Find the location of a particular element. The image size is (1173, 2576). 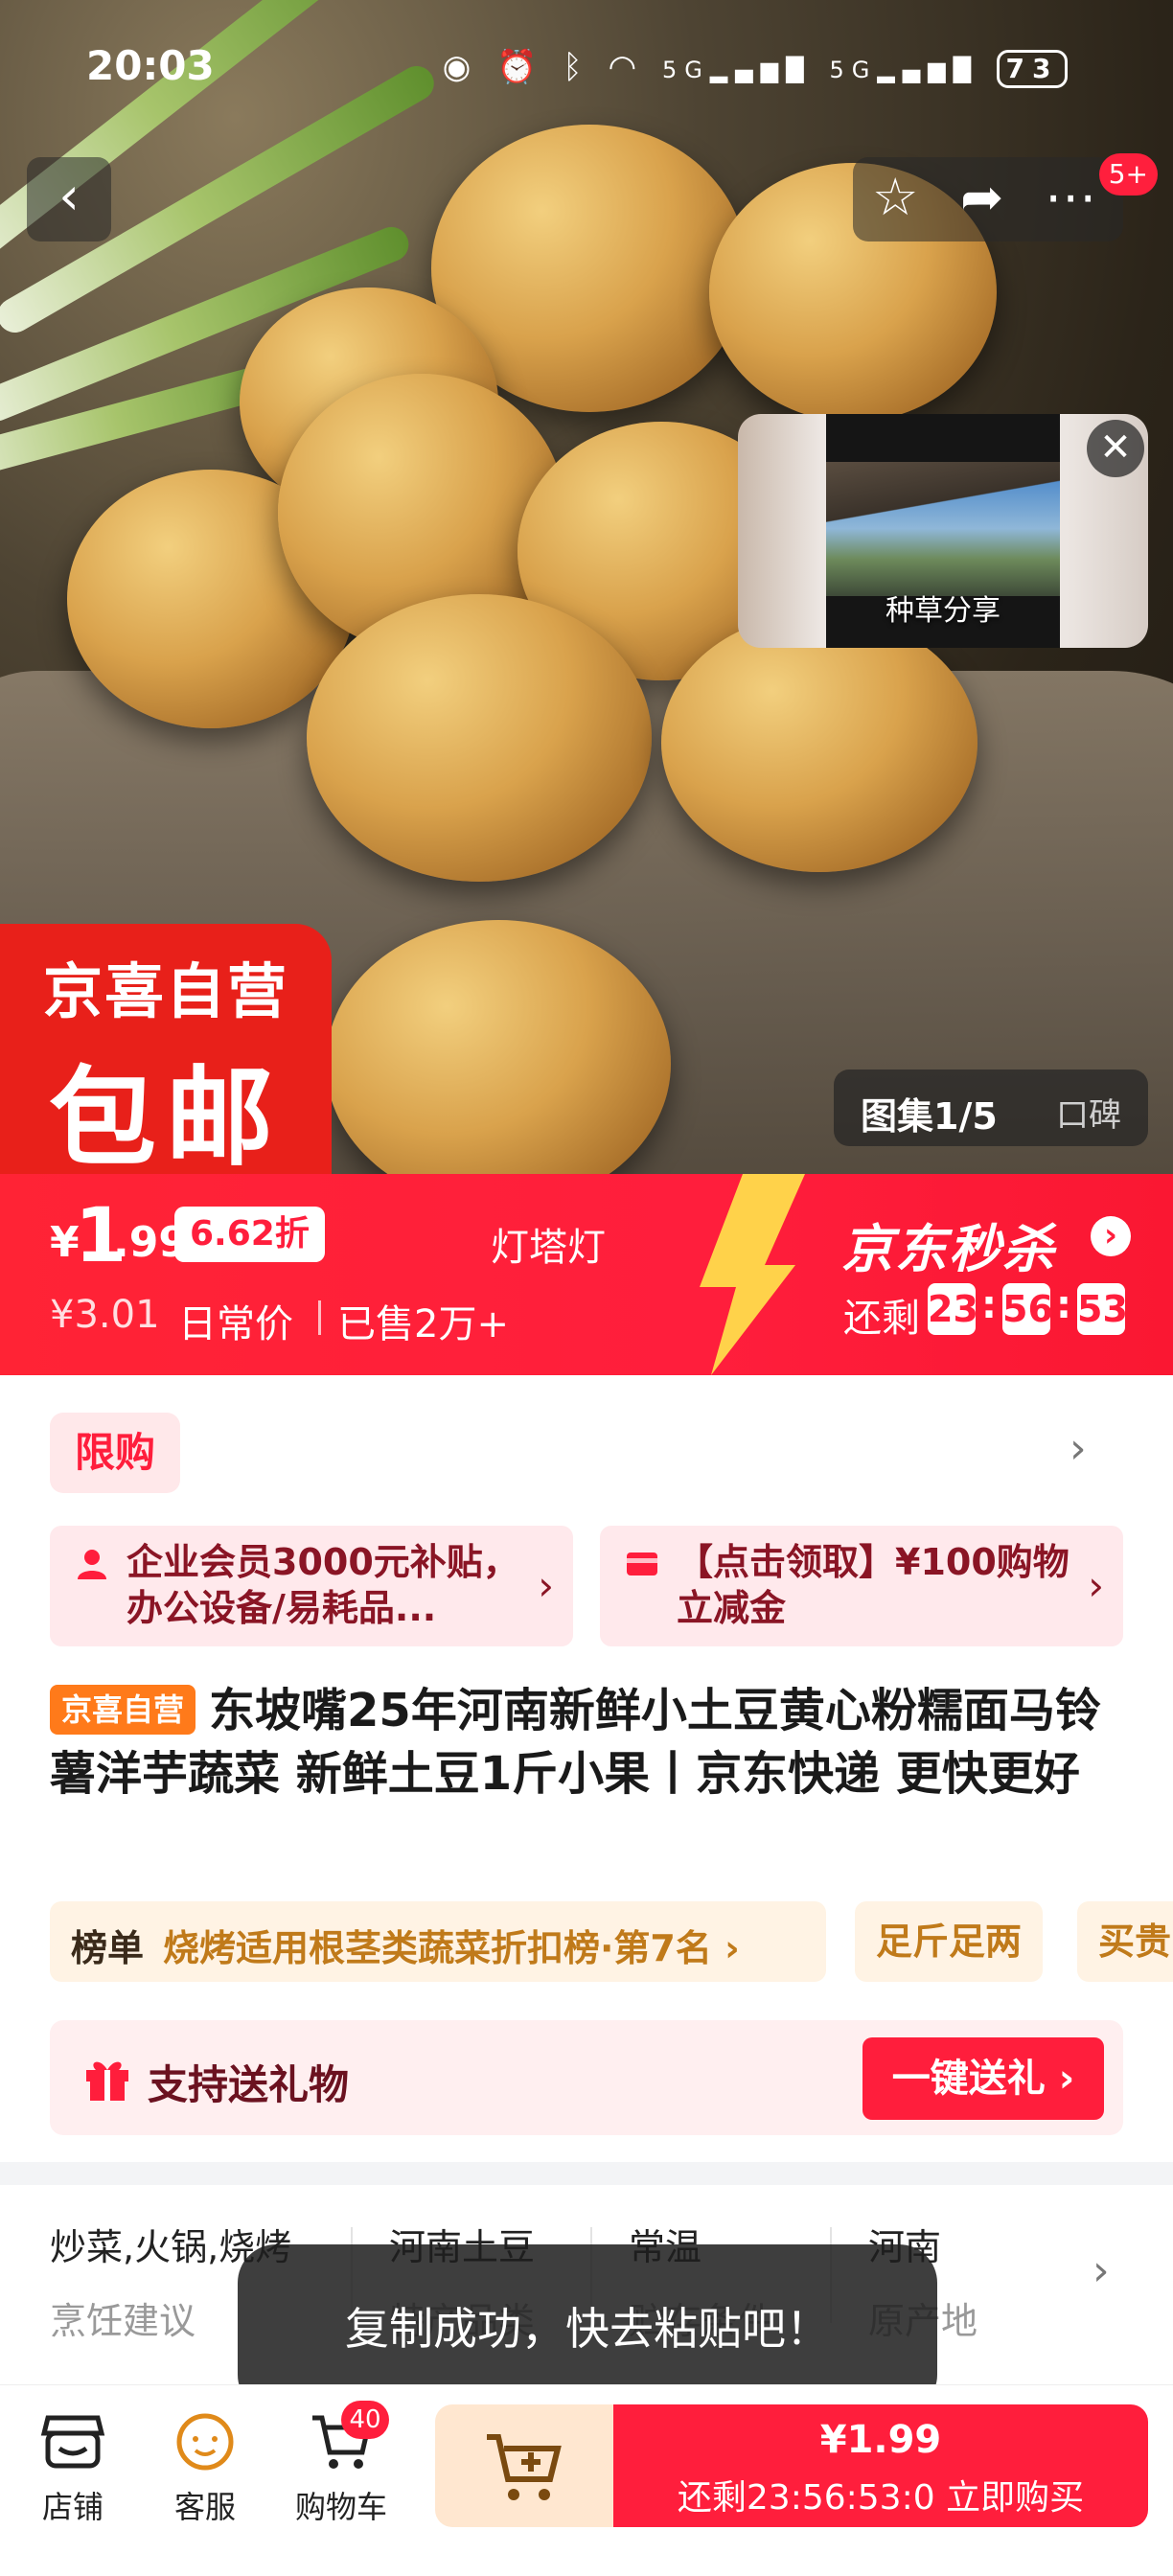

service-label: 客服 is located at coordinates (204, 2507).